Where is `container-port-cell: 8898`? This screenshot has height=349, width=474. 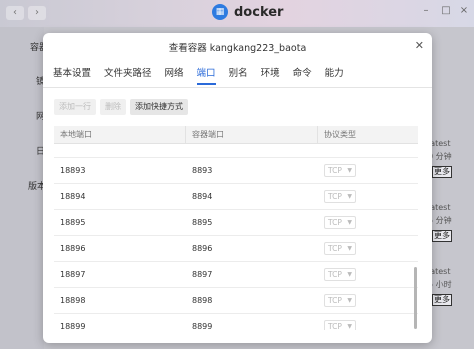
container-port-cell: 8898 is located at coordinates (202, 300).